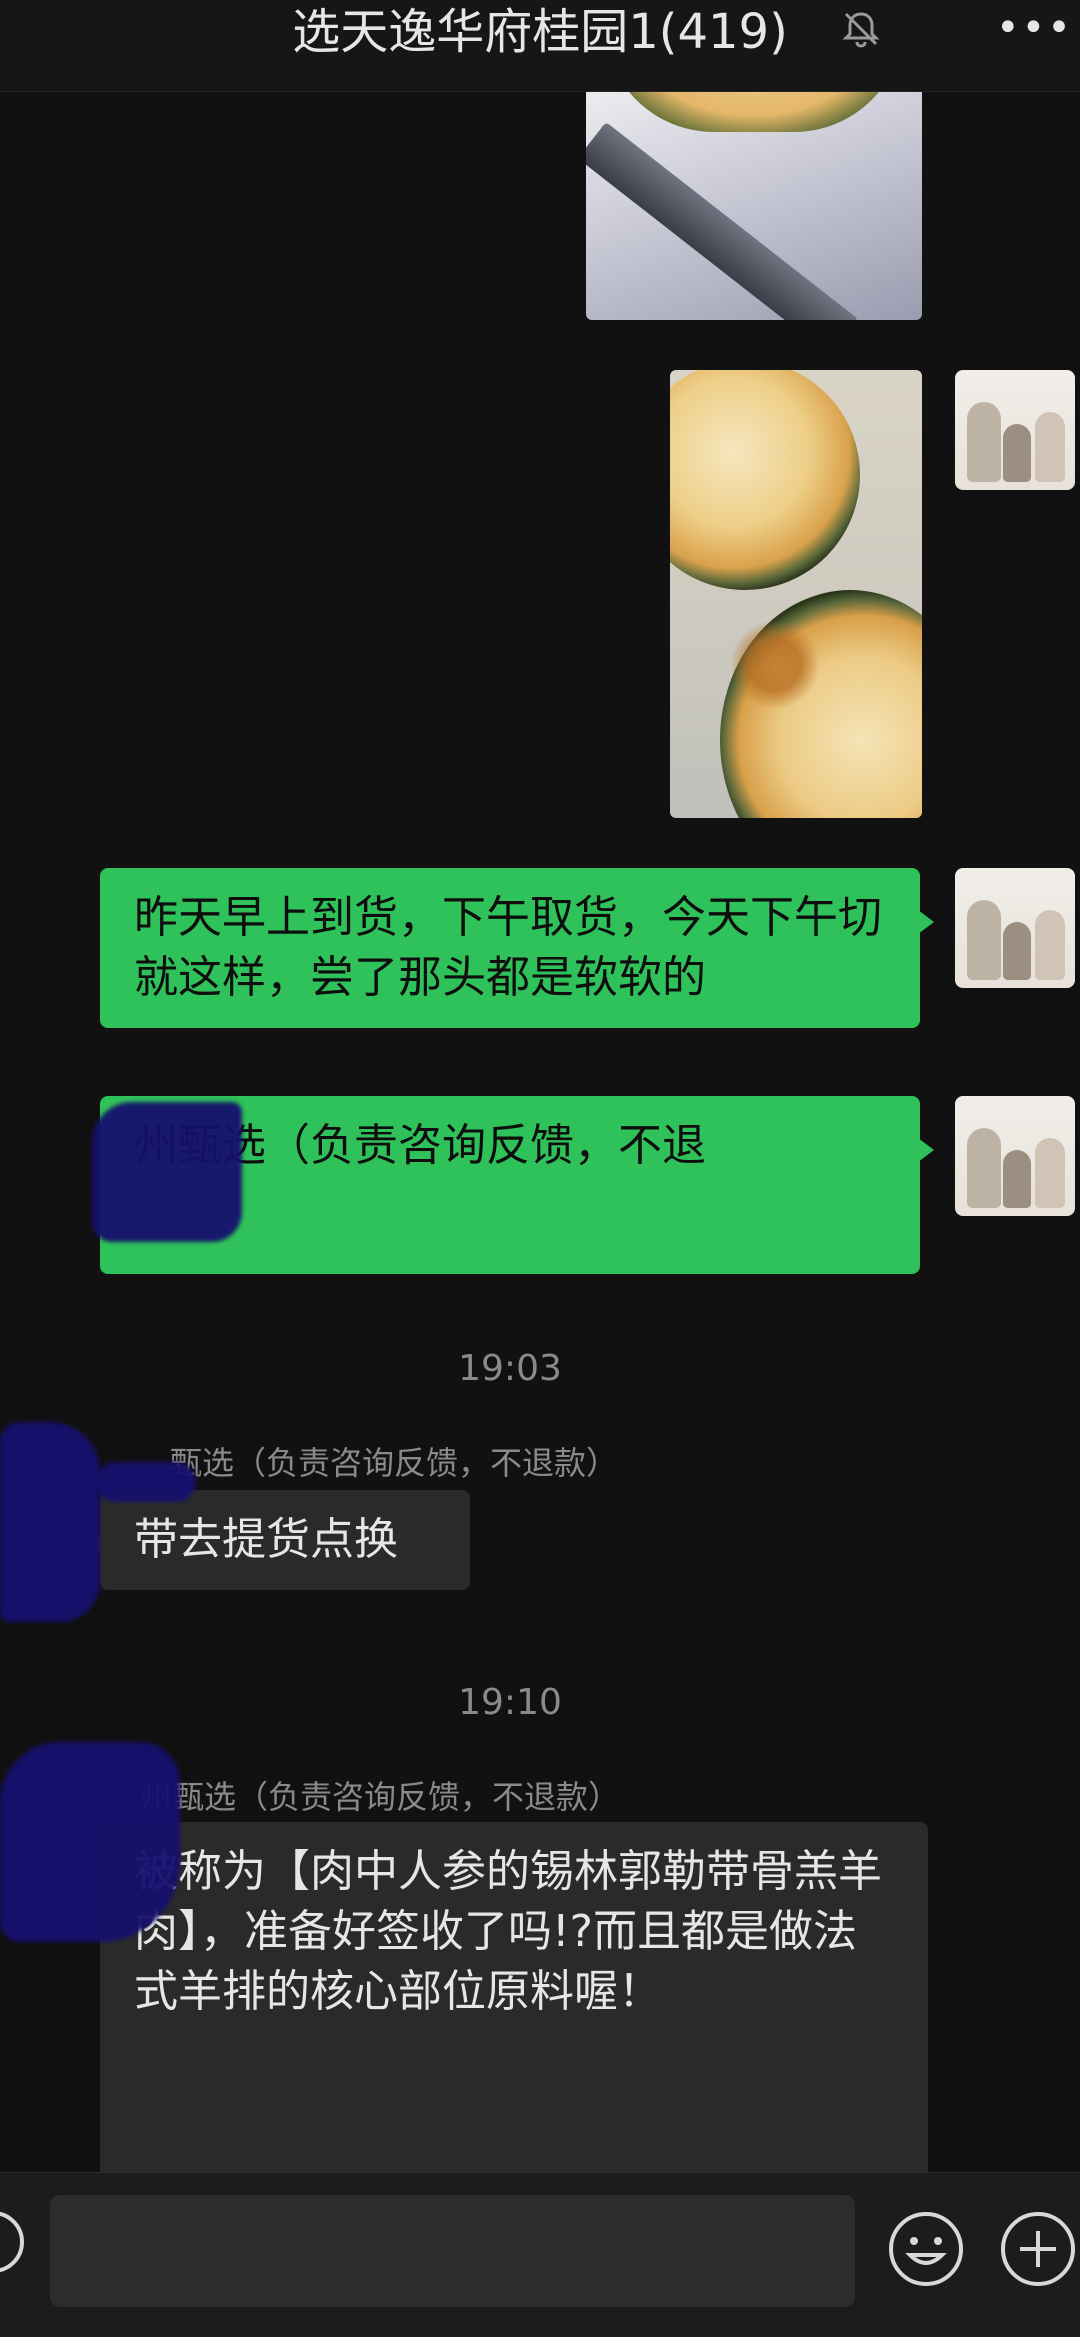 The image size is (1080, 2337). Describe the element at coordinates (510, 1368) in the screenshot. I see `timestamp: 19:03` at that location.